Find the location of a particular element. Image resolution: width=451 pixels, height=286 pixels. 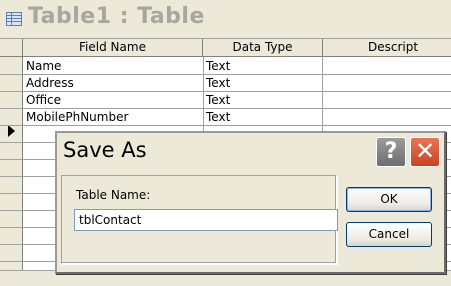

header-corner is located at coordinates (11, 47).